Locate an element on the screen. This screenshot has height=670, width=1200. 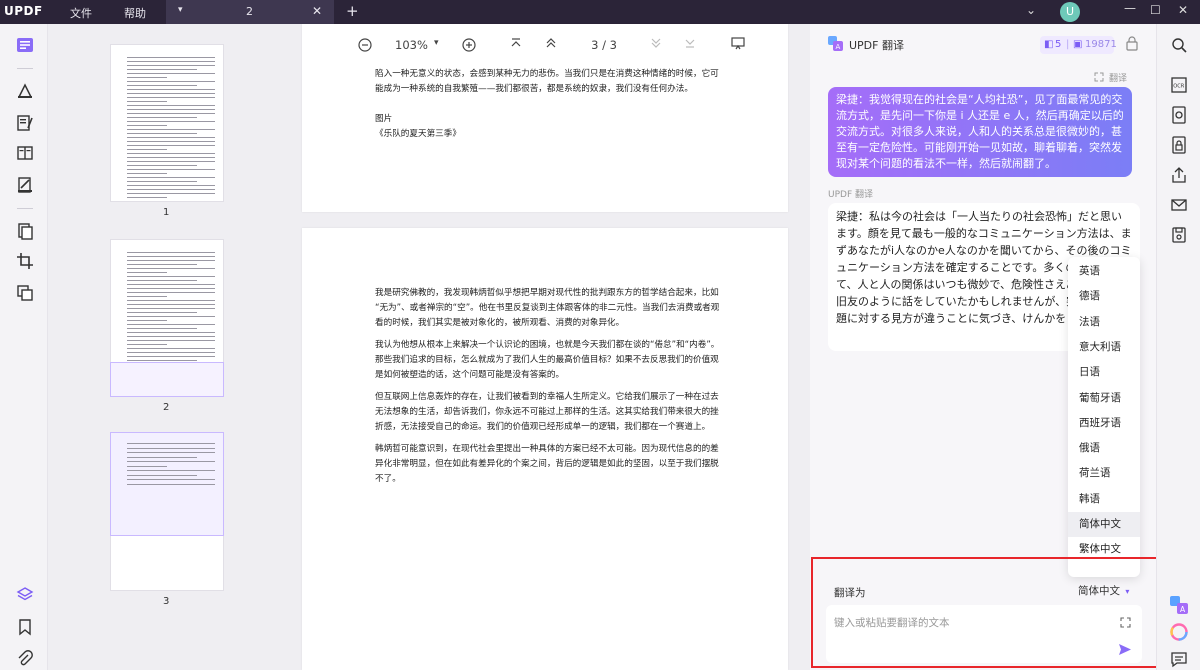
thumbnail-label: 1 is located at coordinates (166, 212).